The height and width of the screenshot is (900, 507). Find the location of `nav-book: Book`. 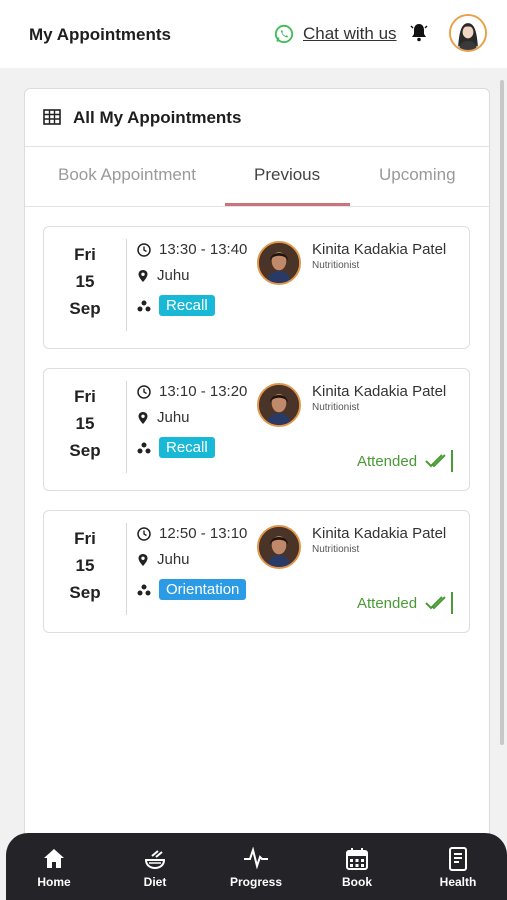

nav-book: Book is located at coordinates (357, 866).